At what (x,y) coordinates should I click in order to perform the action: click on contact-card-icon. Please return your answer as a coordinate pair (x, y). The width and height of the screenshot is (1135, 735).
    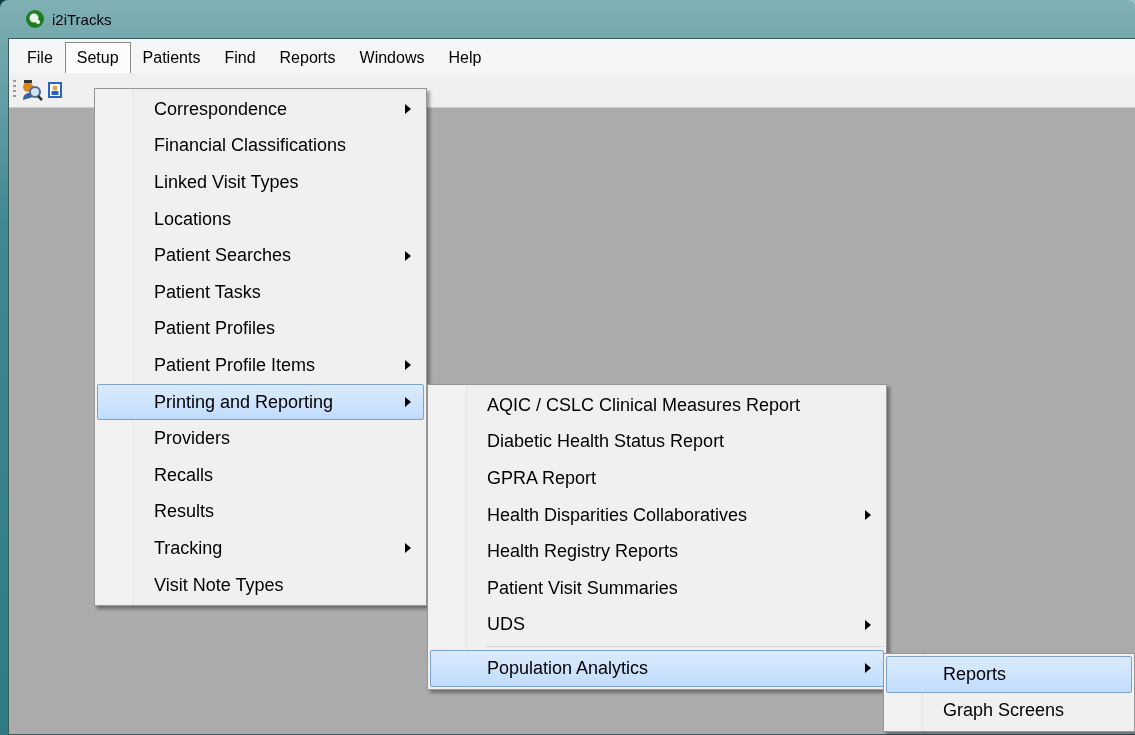
    Looking at the image, I should click on (55, 90).